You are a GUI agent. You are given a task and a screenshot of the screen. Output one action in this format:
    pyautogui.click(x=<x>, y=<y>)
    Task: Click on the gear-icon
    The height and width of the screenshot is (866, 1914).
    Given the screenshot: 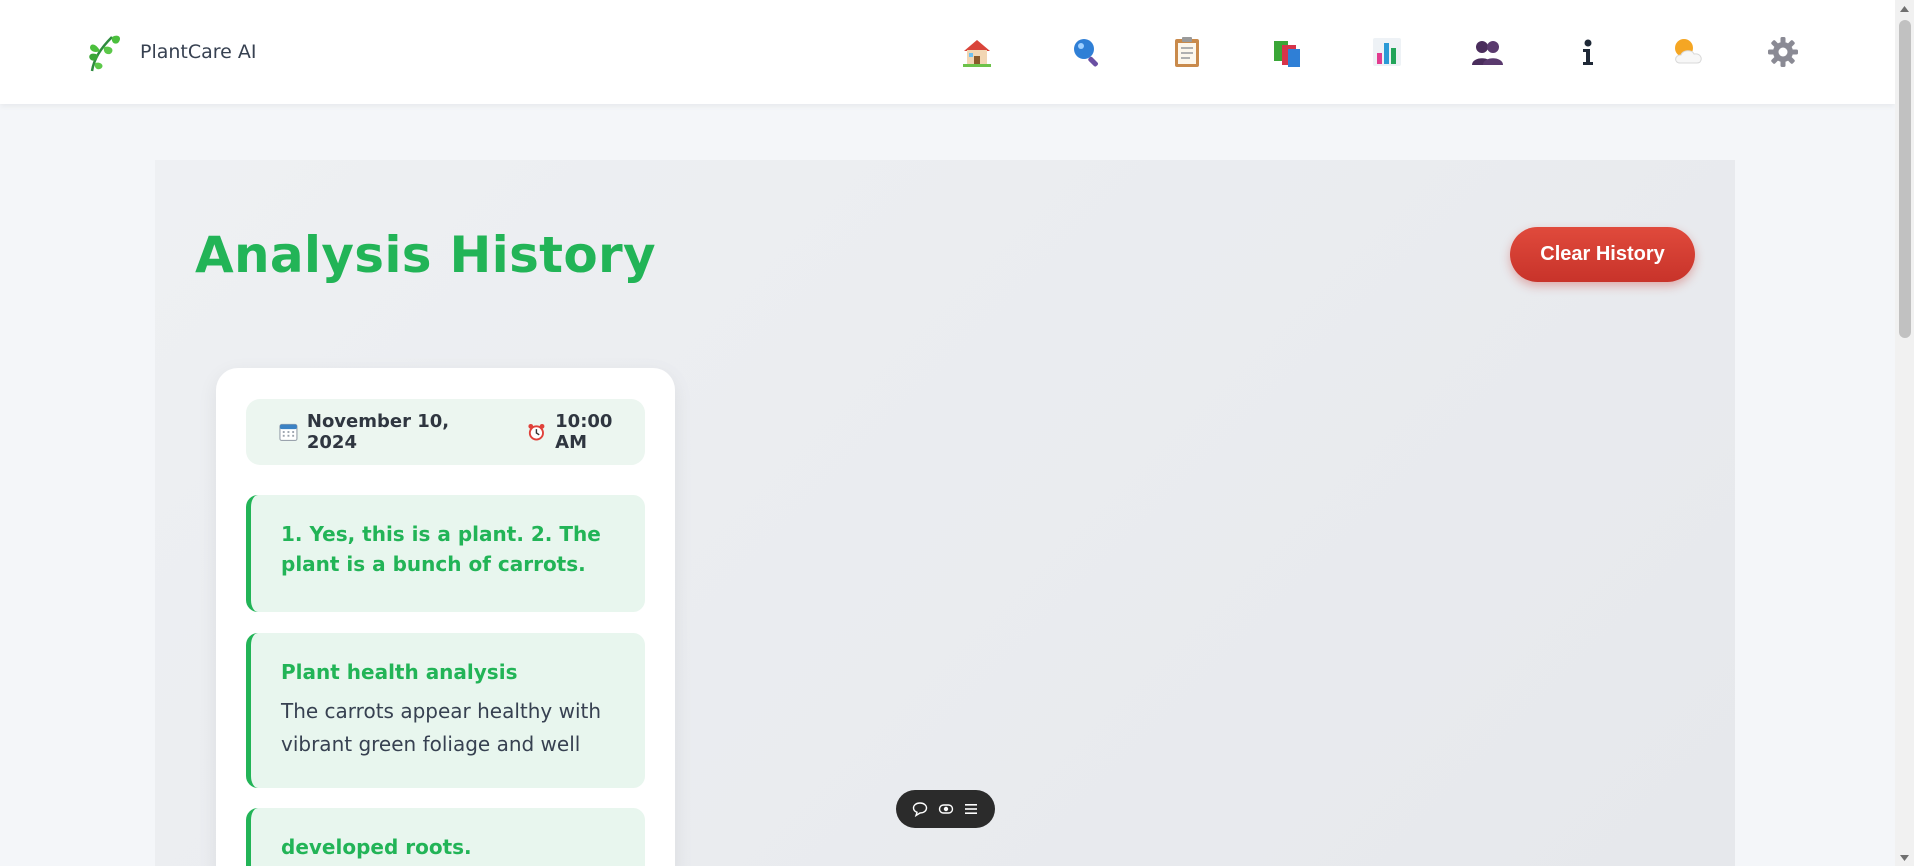 What is the action you would take?
    pyautogui.click(x=1783, y=52)
    